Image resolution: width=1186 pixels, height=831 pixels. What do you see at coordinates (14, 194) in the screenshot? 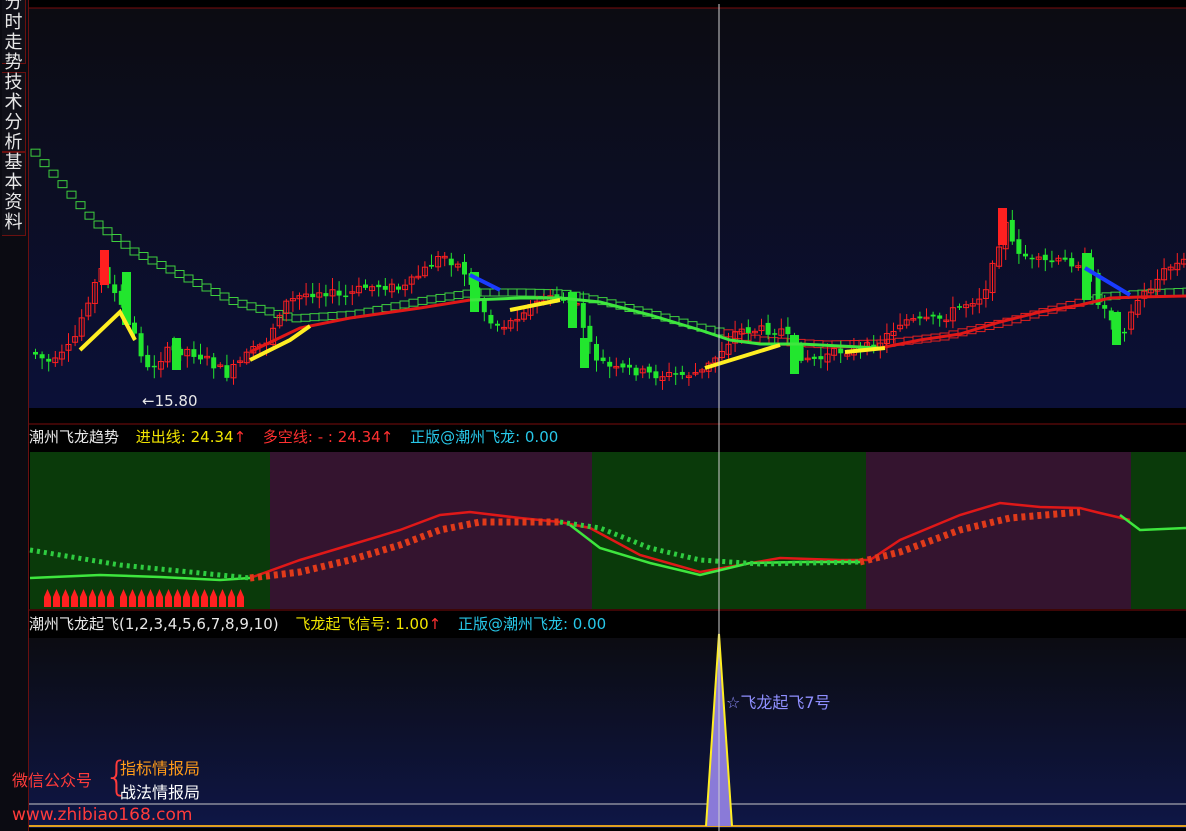
I see `tab-fundamentals: 基本资料` at bounding box center [14, 194].